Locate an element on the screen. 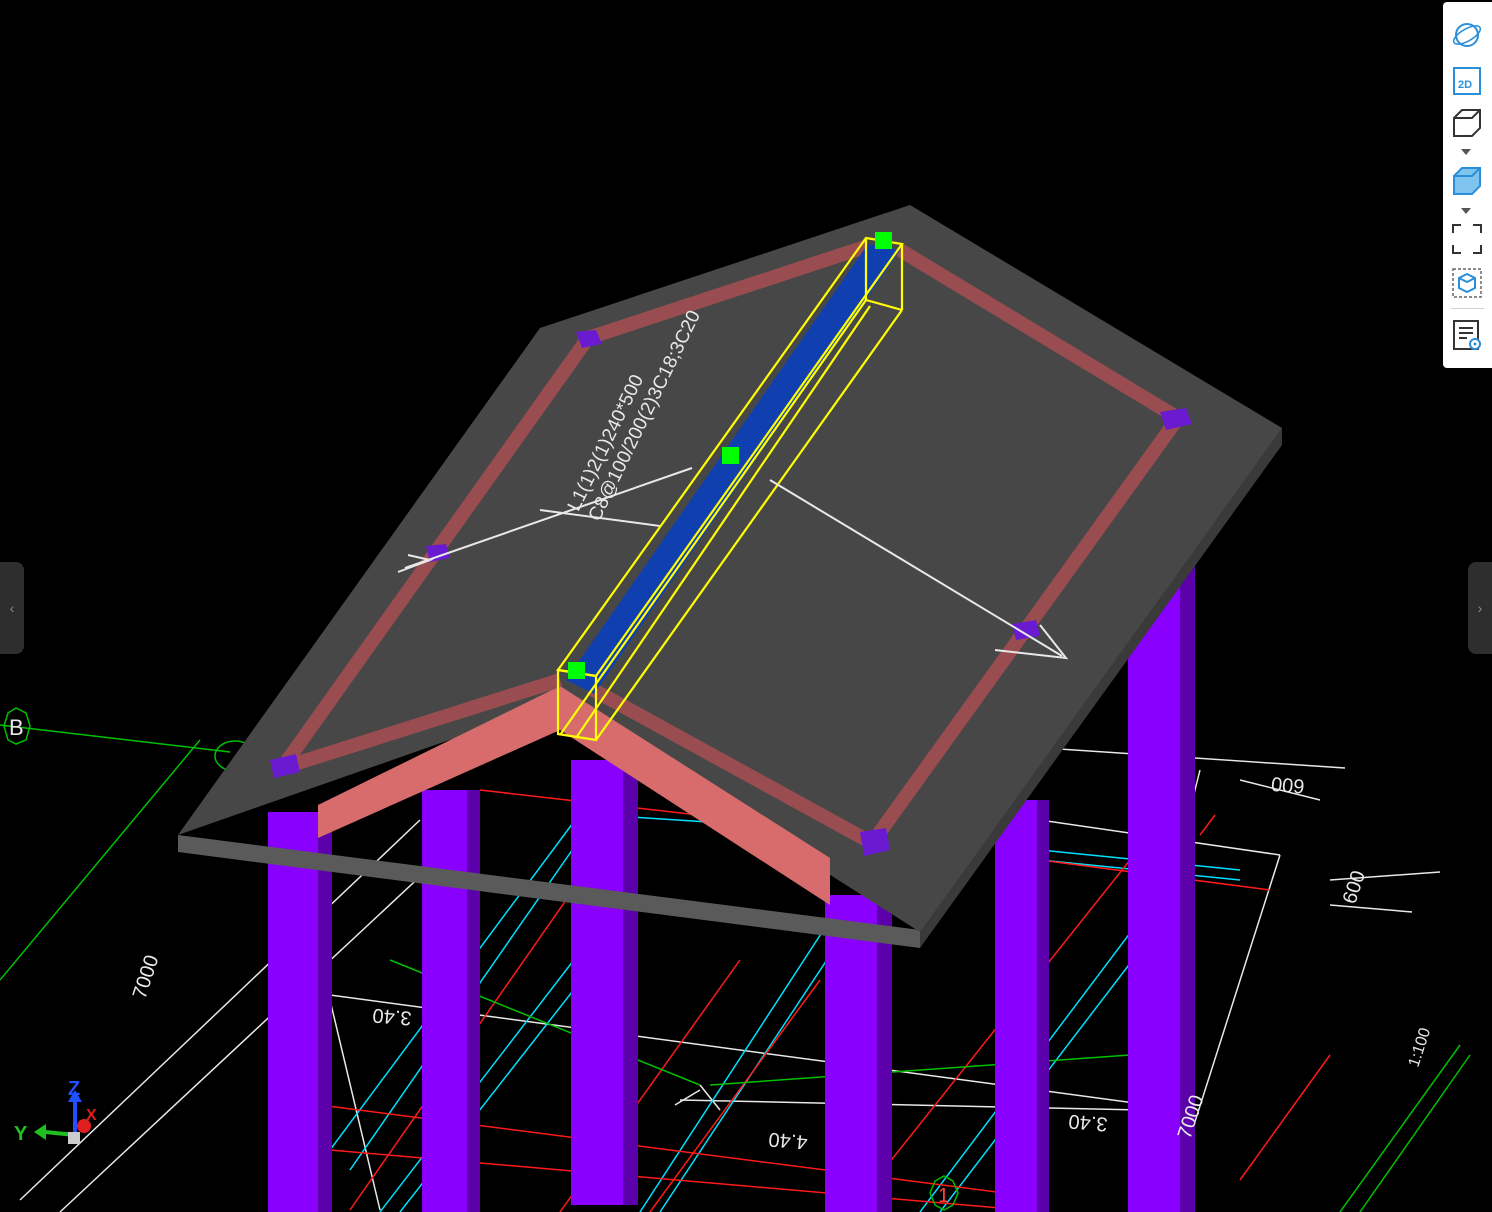 Image resolution: width=1492 pixels, height=1212 pixels. orbit-icon is located at coordinates (1467, 35).